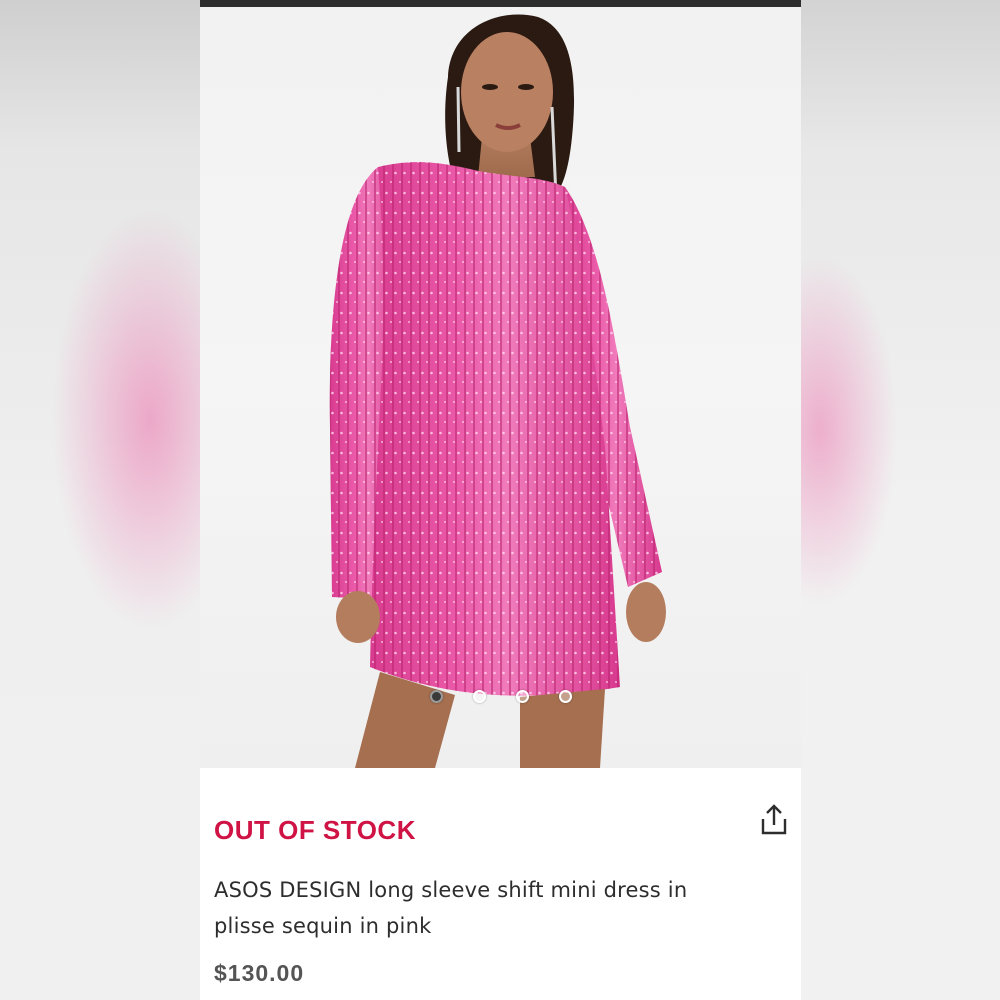 The height and width of the screenshot is (1000, 1000). Describe the element at coordinates (500, 700) in the screenshot. I see `gallery-pagination` at that location.